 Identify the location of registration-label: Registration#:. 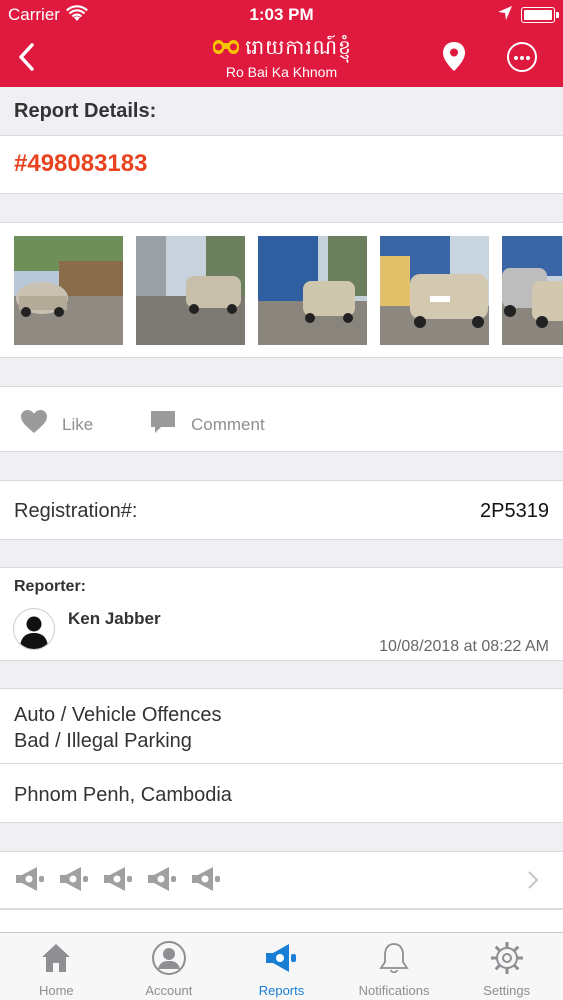
(76, 511).